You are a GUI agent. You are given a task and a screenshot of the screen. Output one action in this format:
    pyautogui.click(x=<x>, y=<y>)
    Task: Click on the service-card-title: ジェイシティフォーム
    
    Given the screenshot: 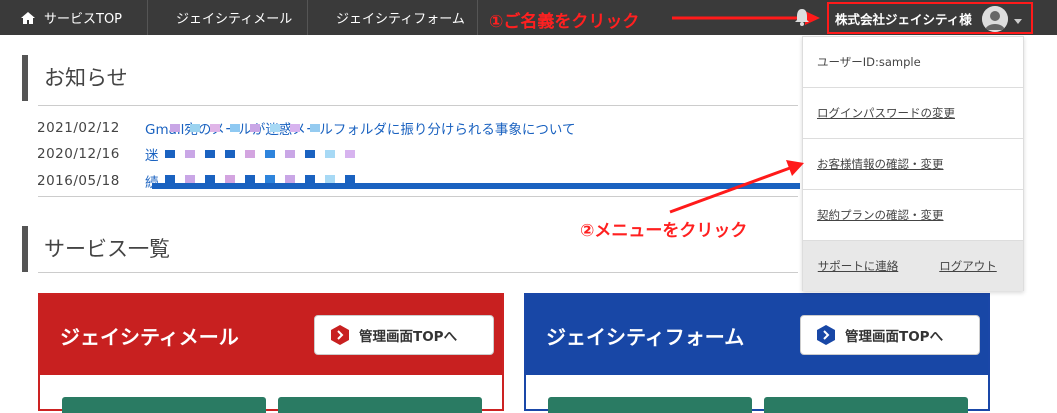 What is the action you would take?
    pyautogui.click(x=645, y=336)
    